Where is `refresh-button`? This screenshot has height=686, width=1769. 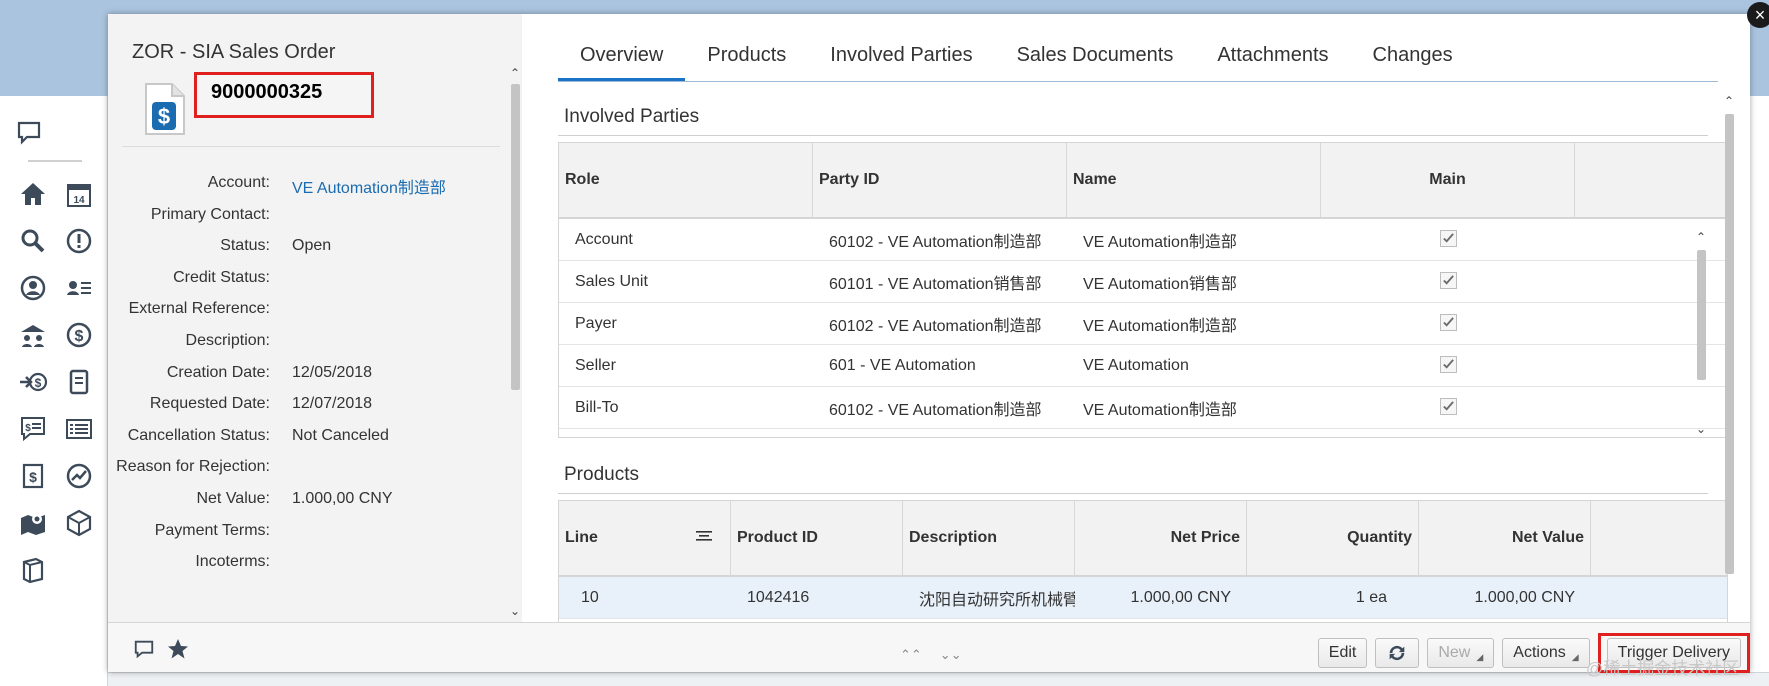
refresh-button is located at coordinates (1397, 653).